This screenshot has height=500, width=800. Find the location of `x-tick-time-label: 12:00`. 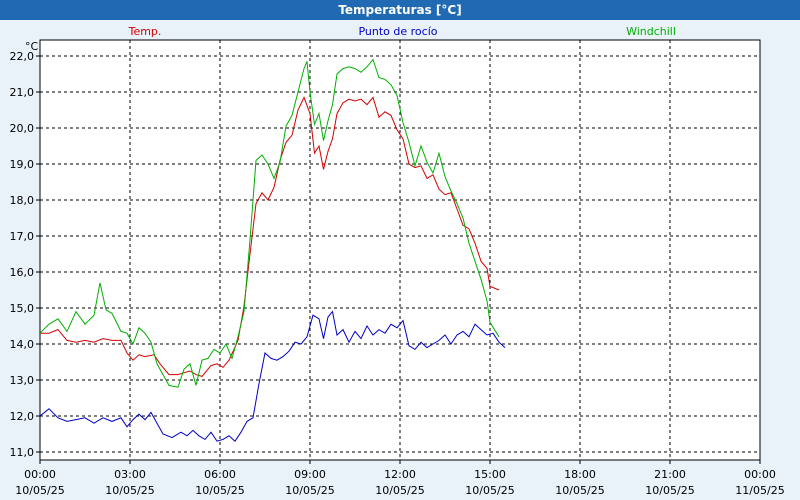

x-tick-time-label: 12:00 is located at coordinates (400, 474).